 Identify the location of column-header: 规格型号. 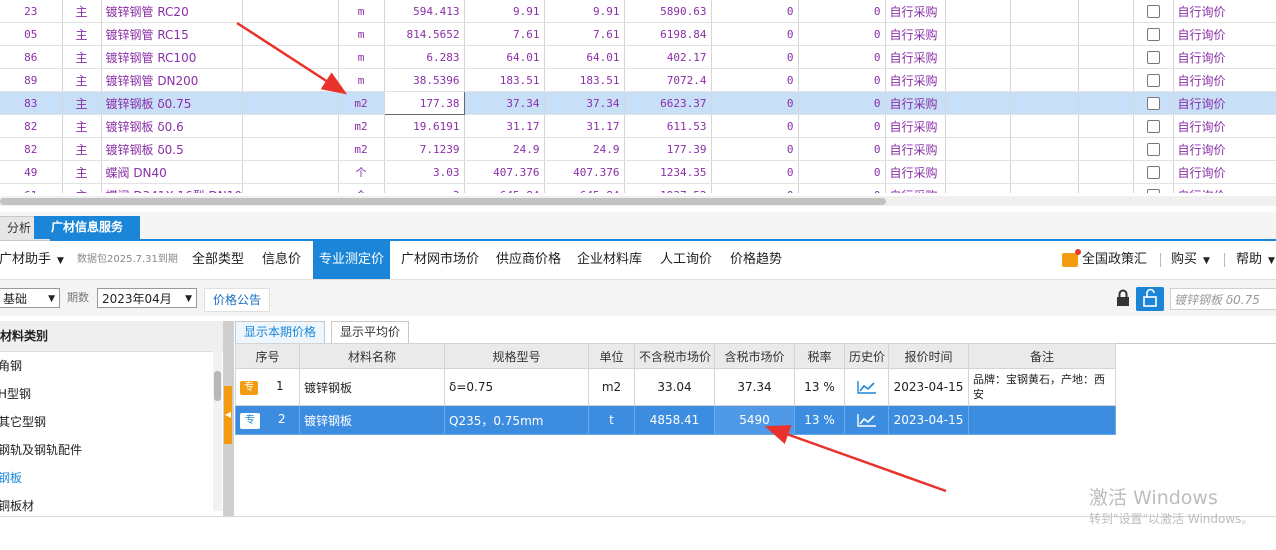
(516, 356).